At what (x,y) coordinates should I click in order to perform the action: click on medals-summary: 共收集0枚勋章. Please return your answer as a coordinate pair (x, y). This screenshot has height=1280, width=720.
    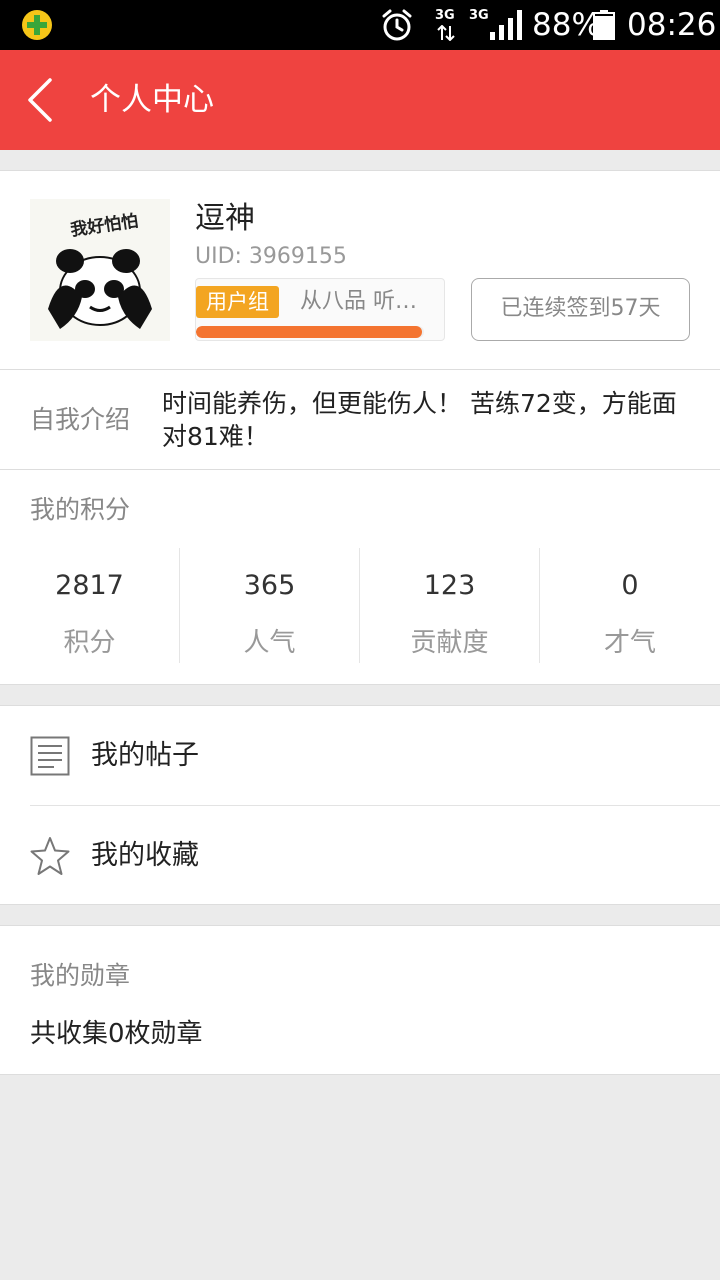
    Looking at the image, I should click on (116, 1034).